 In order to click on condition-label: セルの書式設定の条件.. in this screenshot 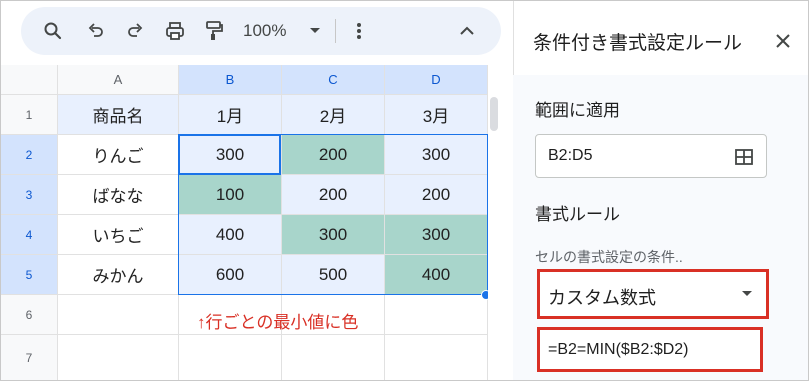, I will do `click(609, 257)`.